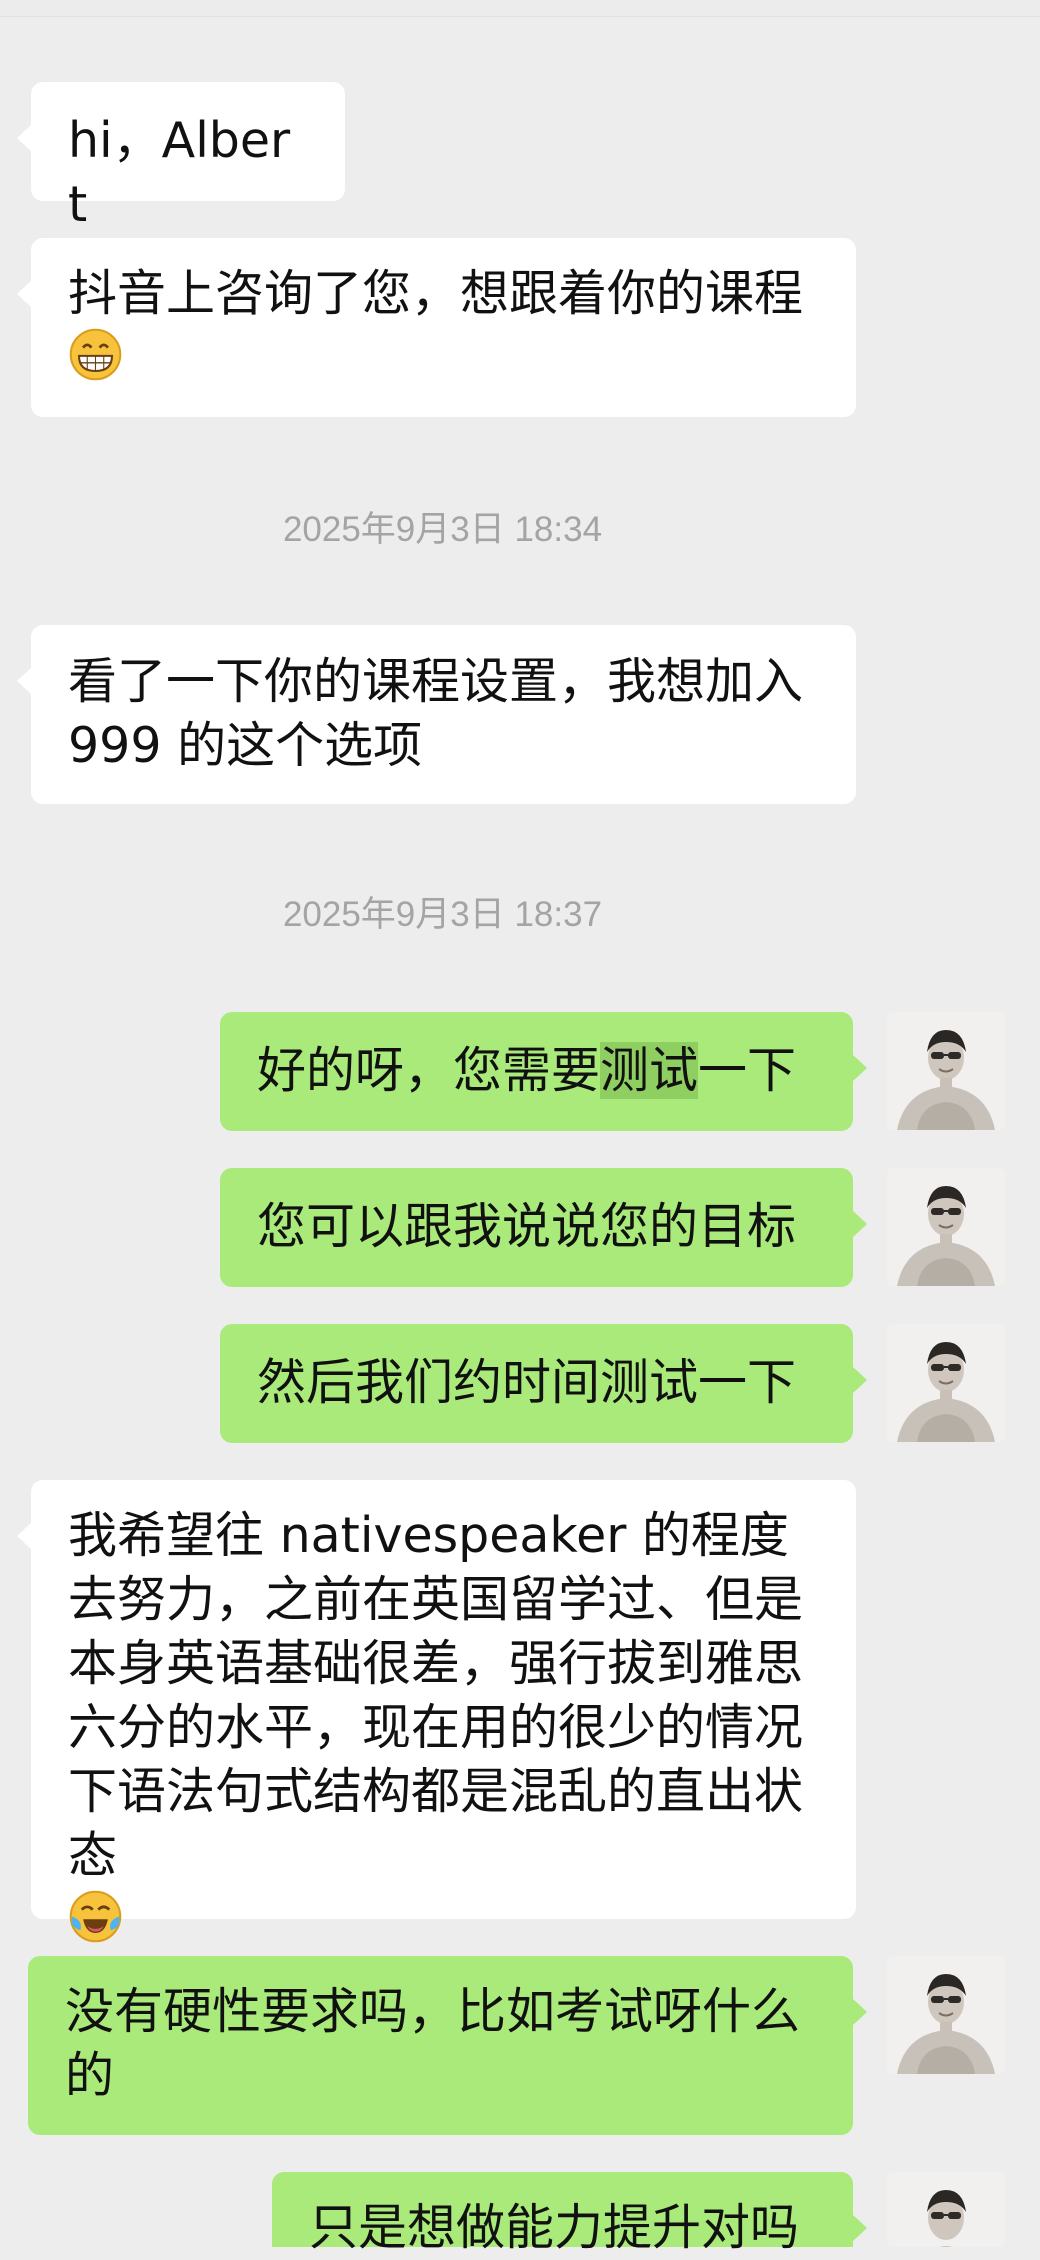  What do you see at coordinates (442, 529) in the screenshot?
I see `timestamp: 2025年9月3日 18:34` at bounding box center [442, 529].